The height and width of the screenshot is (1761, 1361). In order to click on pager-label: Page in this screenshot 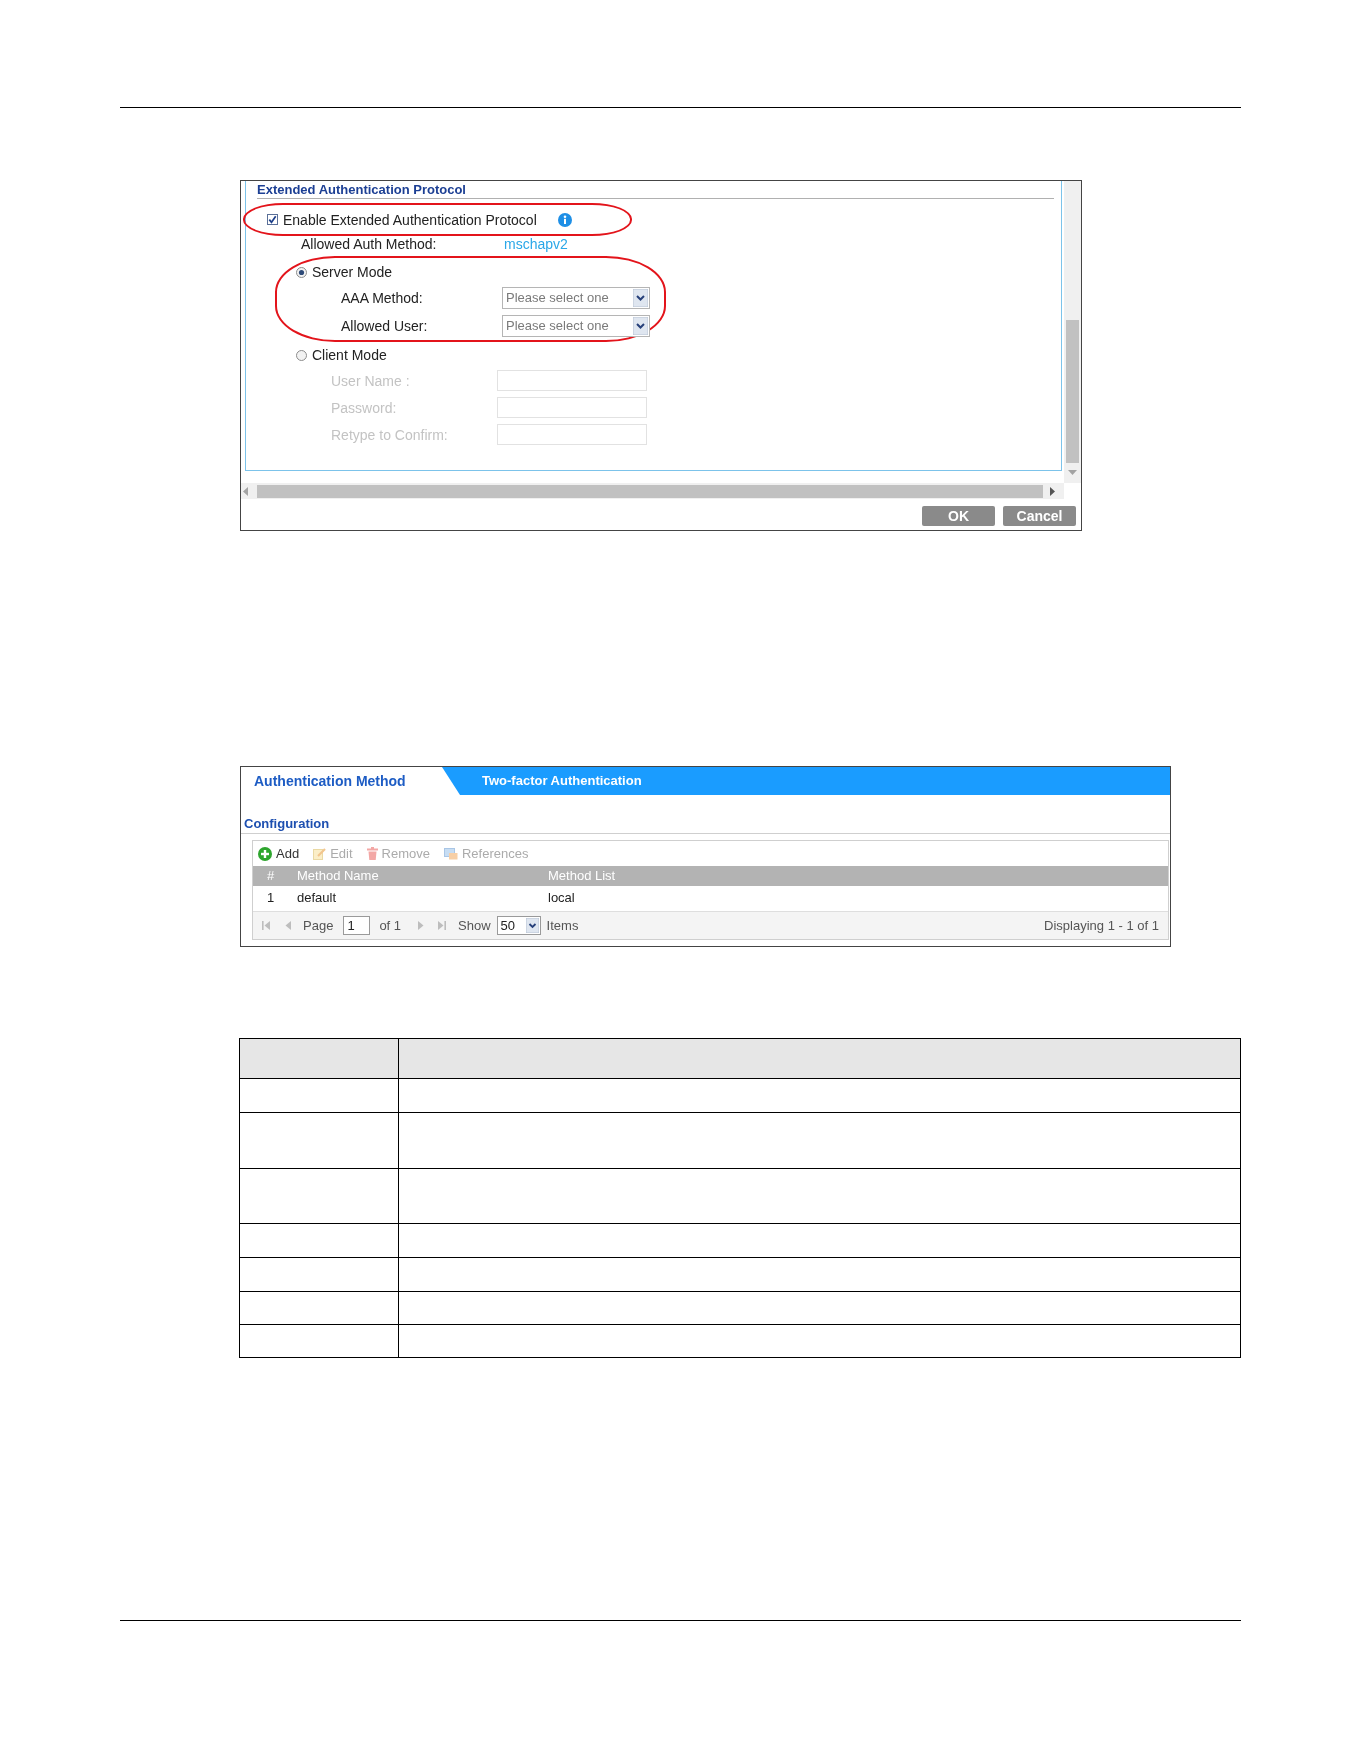, I will do `click(318, 925)`.